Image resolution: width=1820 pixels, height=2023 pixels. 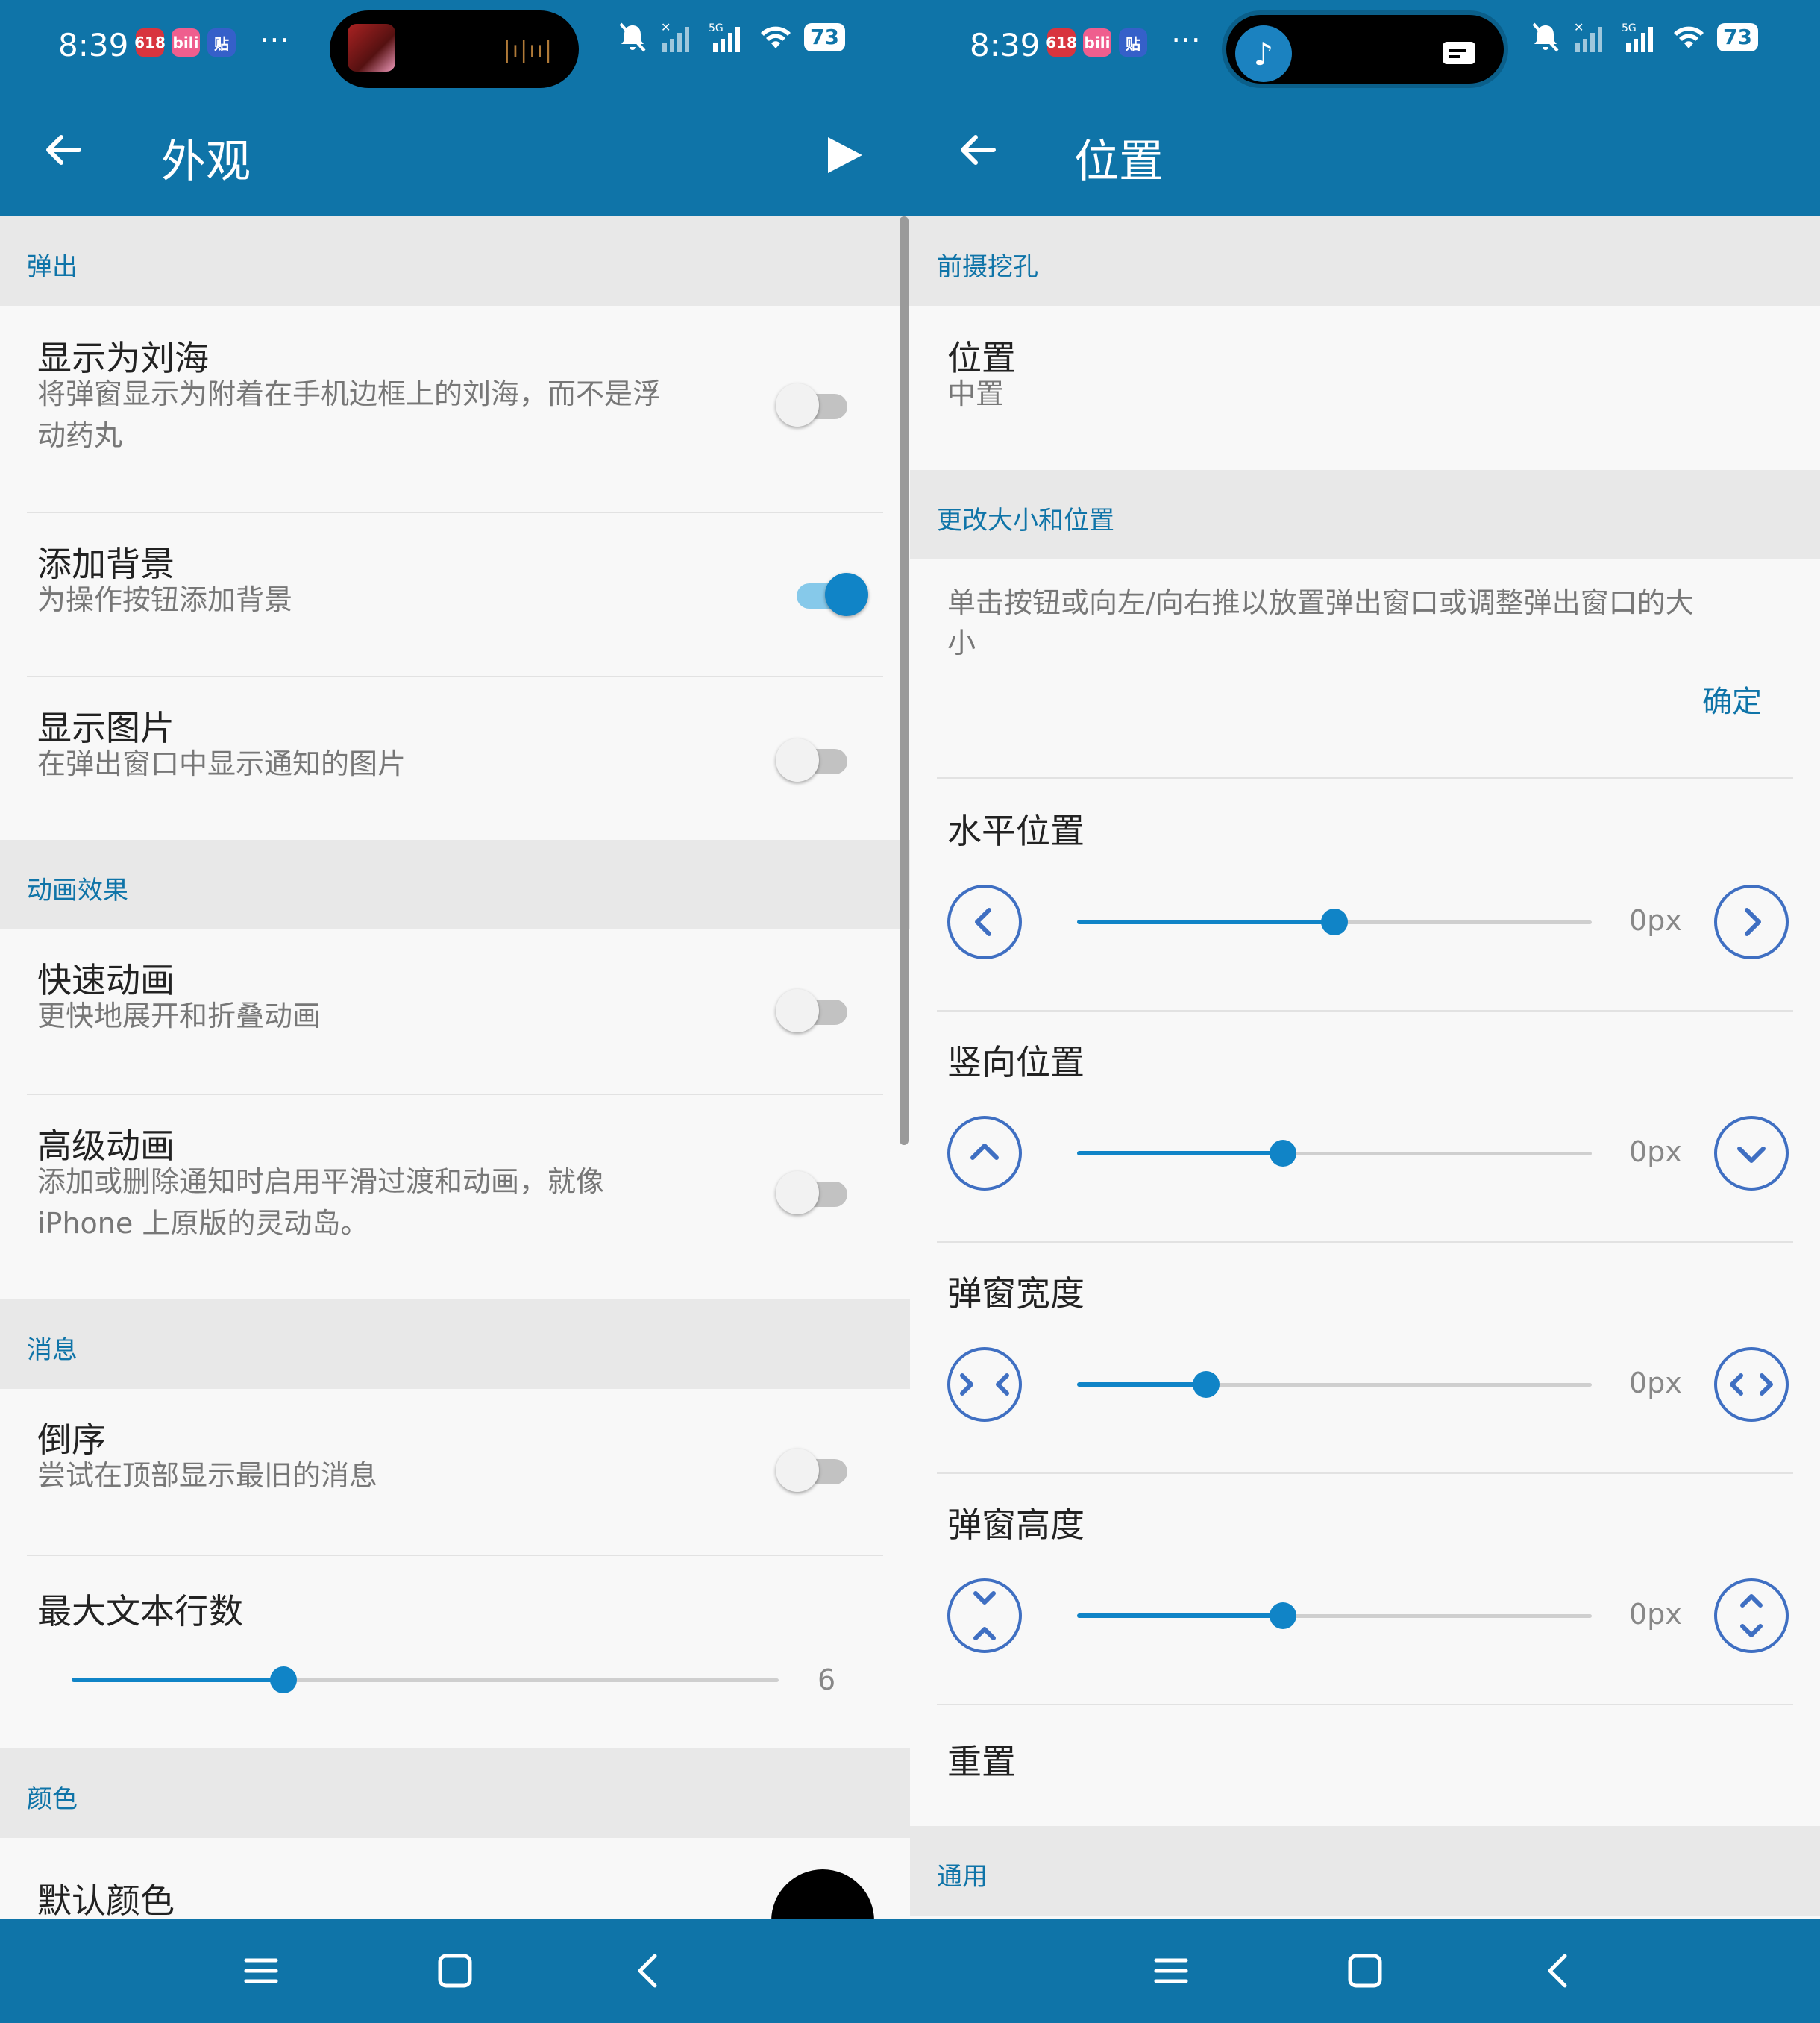 I want to click on shrink-horizontal-icon, so click(x=984, y=1384).